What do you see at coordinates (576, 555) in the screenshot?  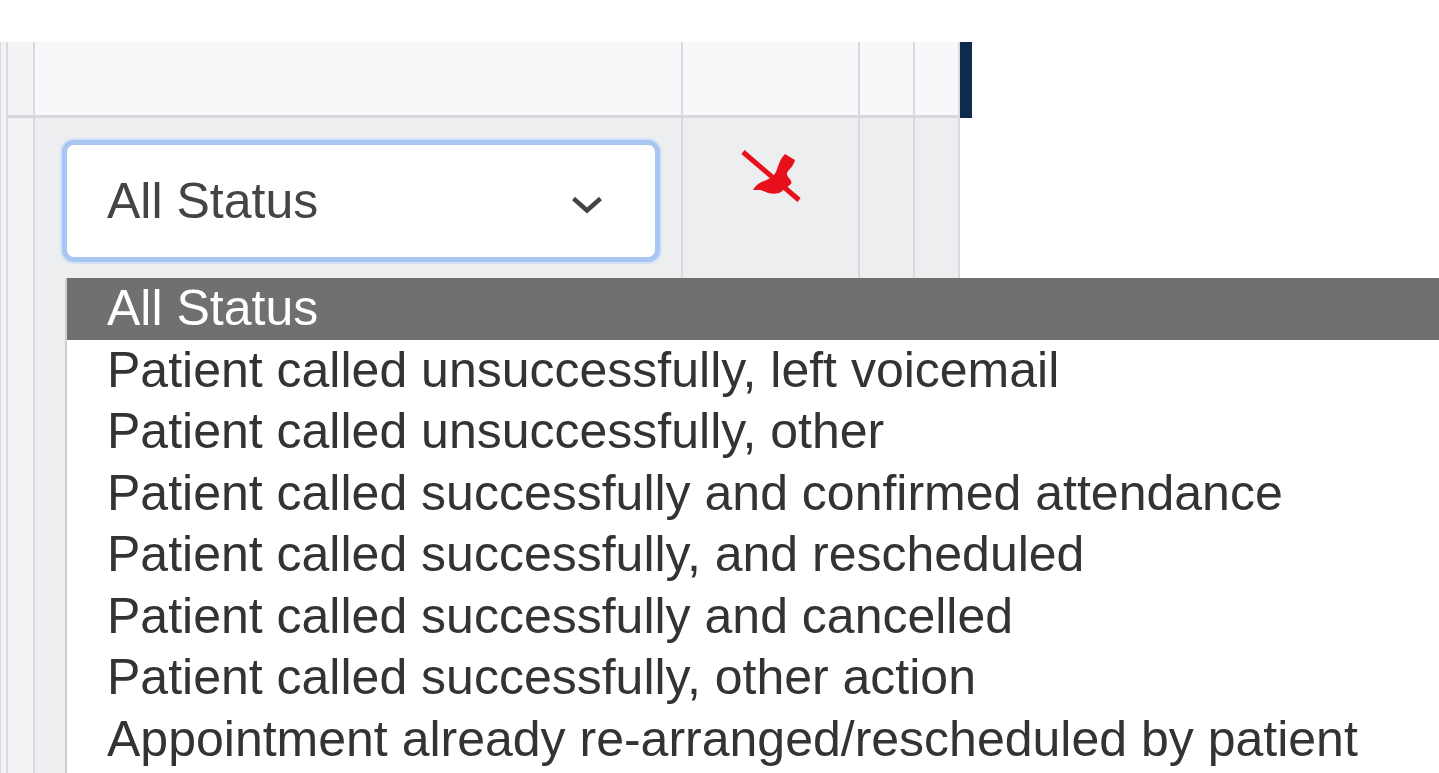 I see `dropdown-option: Patient called successfully, and rescheduled` at bounding box center [576, 555].